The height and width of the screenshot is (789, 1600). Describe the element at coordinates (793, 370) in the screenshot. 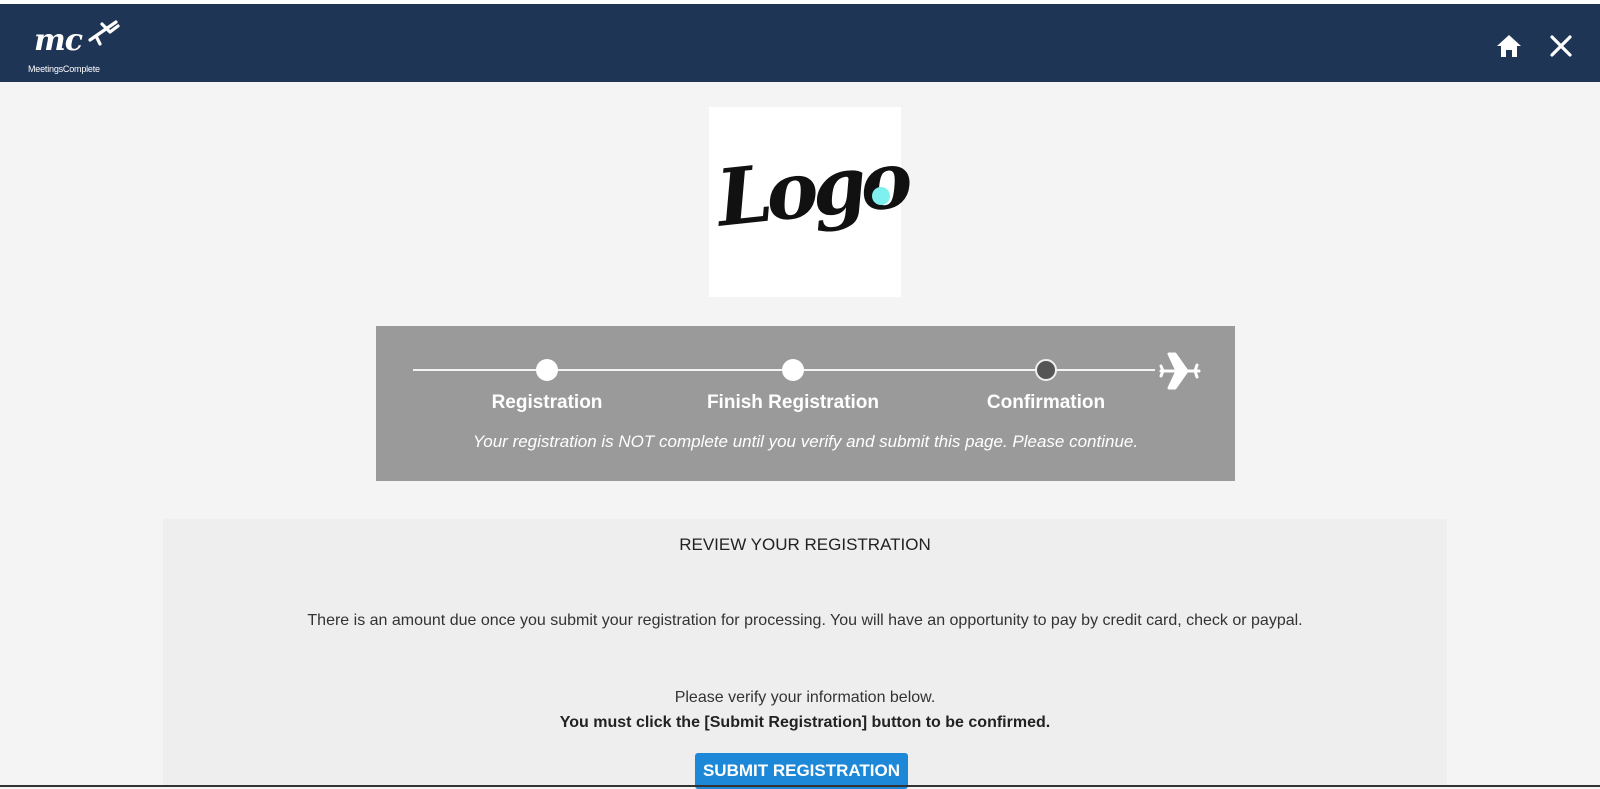

I see `step-finish-registration-marker` at that location.